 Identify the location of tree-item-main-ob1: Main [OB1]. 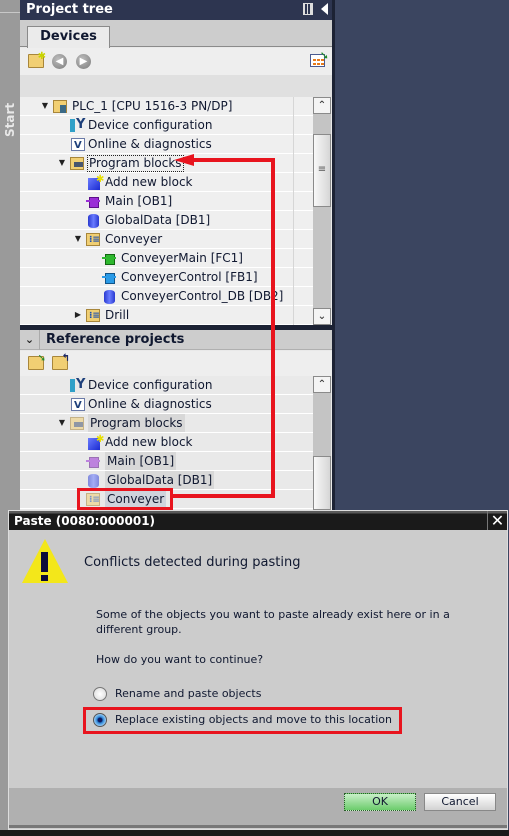
(166, 201).